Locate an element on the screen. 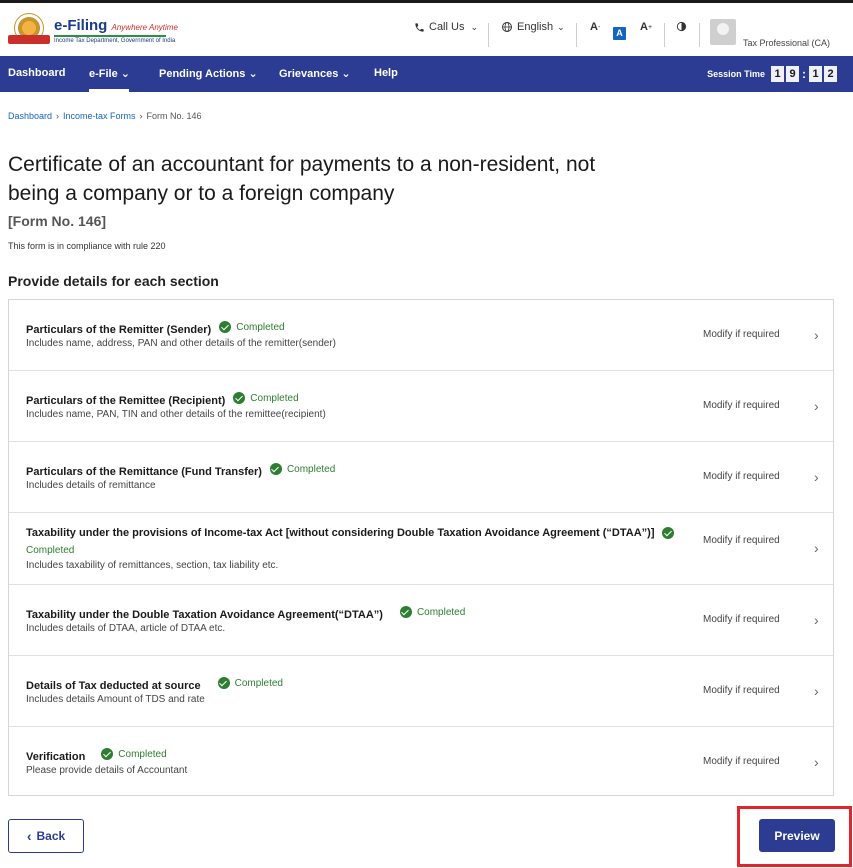 This screenshot has width=853, height=868. avatar is located at coordinates (723, 32).